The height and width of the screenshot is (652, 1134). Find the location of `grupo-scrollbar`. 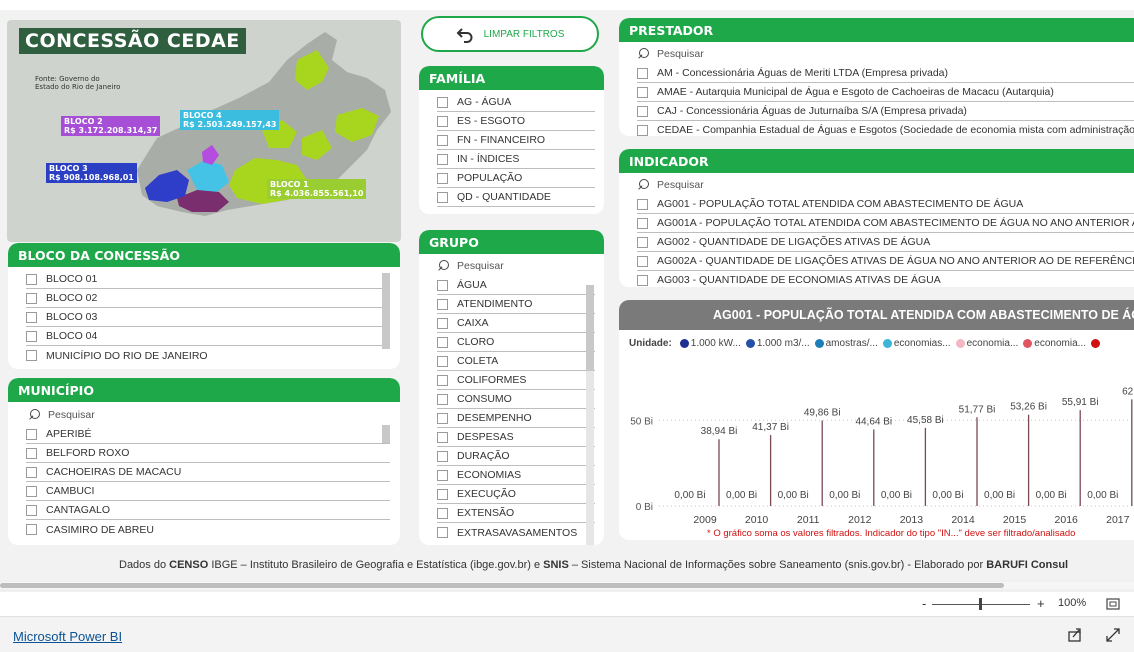

grupo-scrollbar is located at coordinates (590, 415).